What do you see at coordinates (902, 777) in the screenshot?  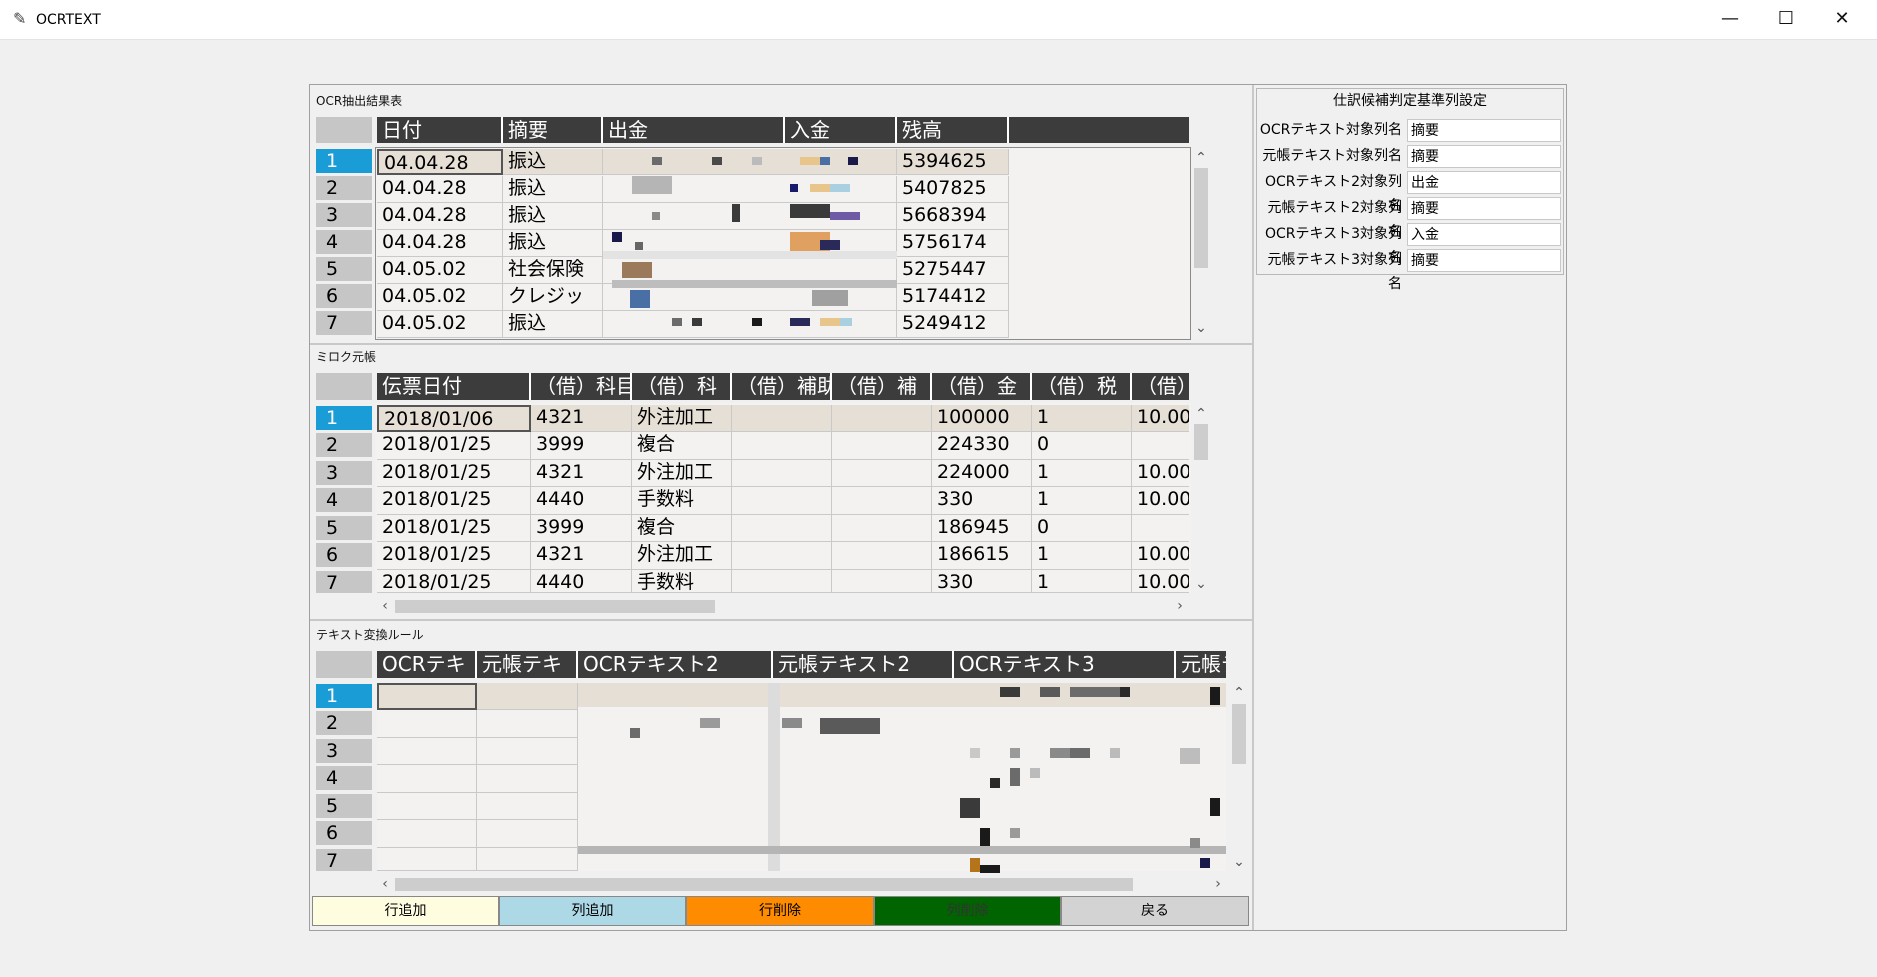 I see `redacted-region` at bounding box center [902, 777].